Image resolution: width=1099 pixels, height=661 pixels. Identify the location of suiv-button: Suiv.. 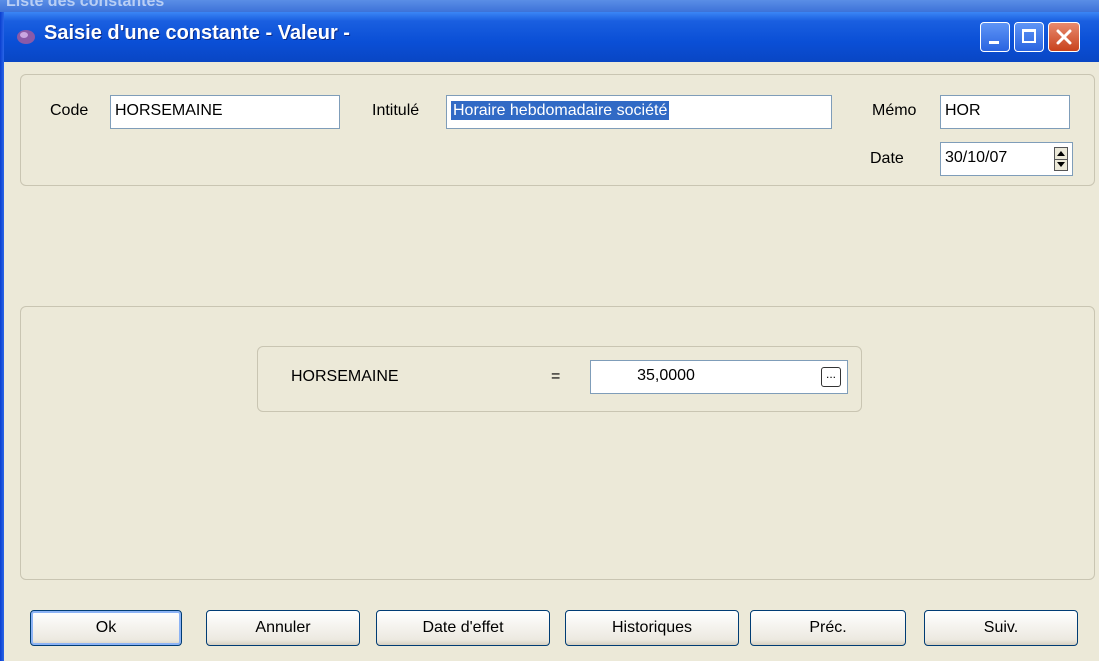
(1001, 628).